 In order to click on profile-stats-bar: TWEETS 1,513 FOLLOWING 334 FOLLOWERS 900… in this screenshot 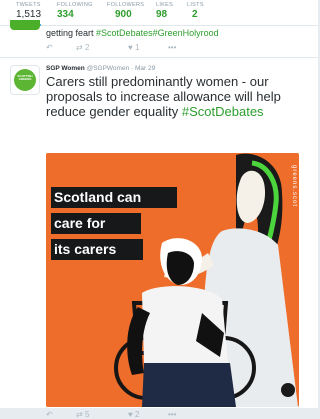, I will do `click(159, 13)`.